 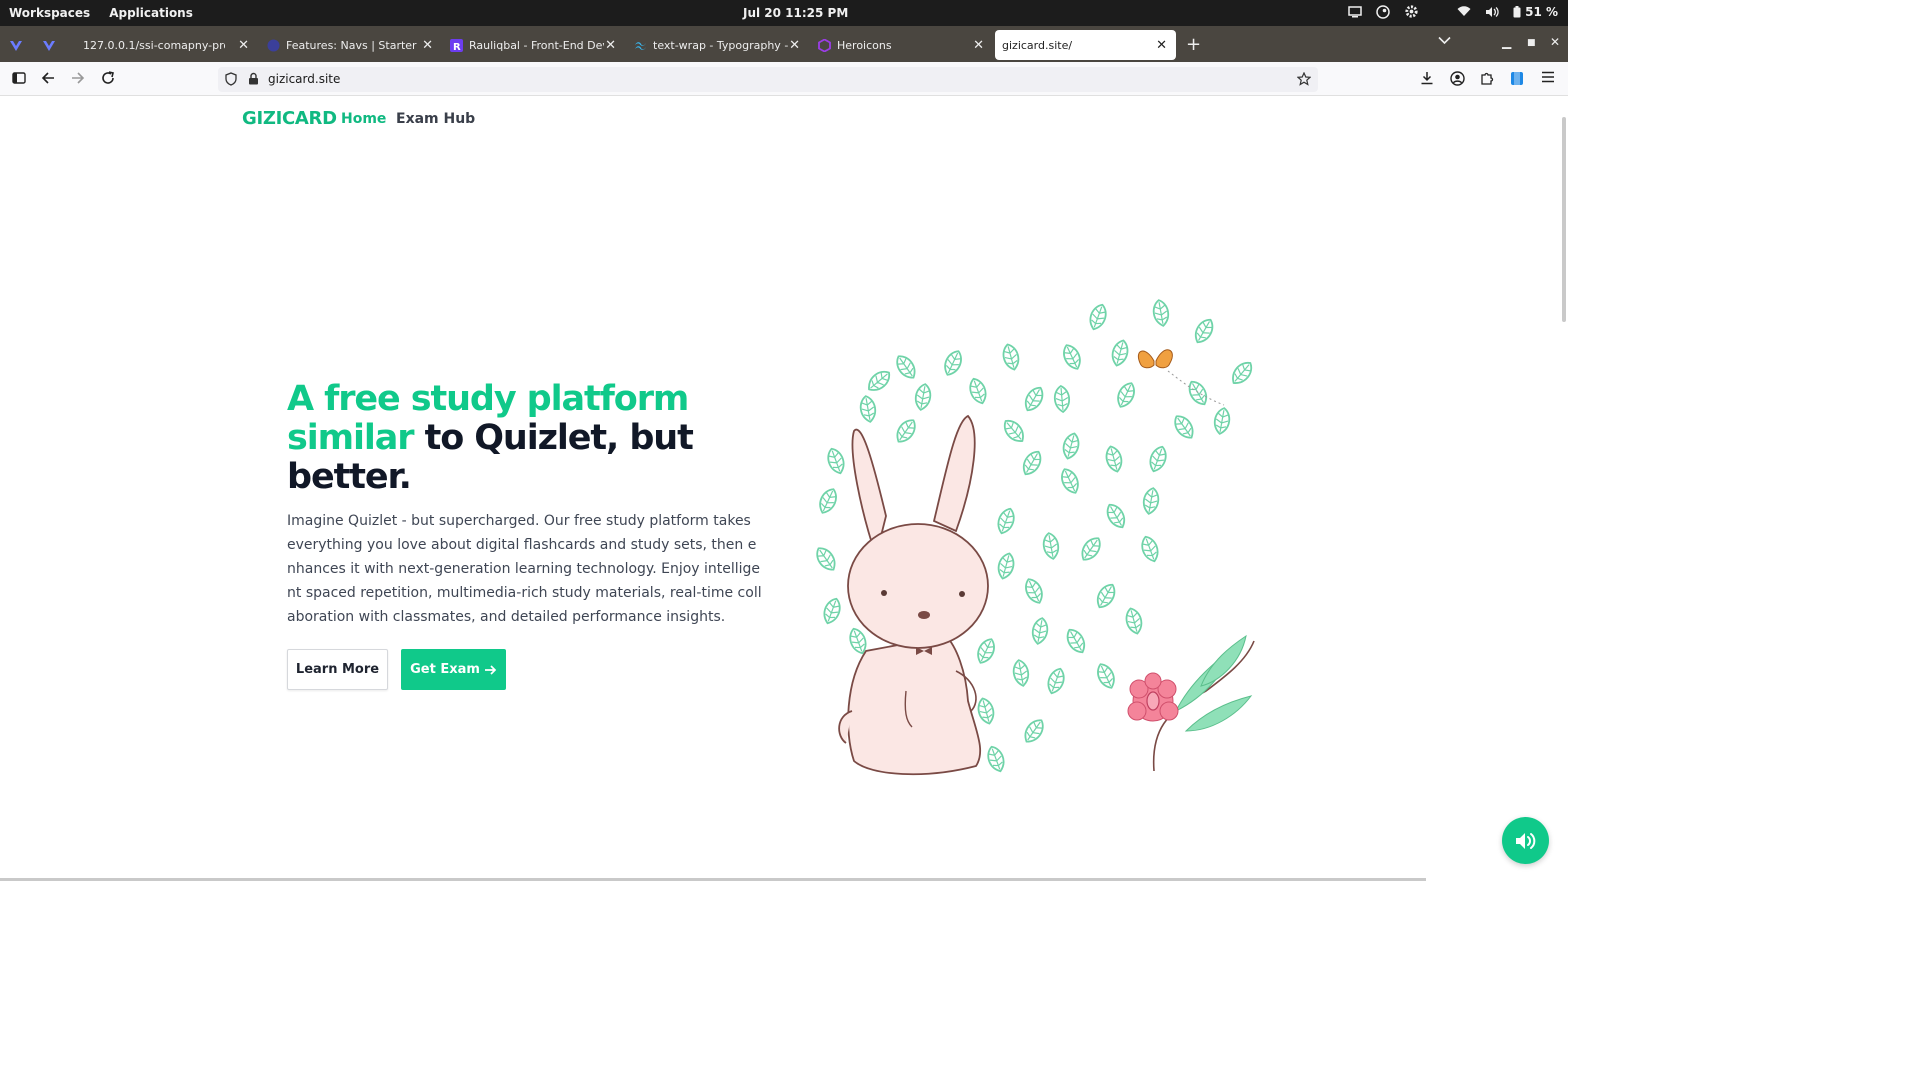 I want to click on download-icon, so click(x=1427, y=78).